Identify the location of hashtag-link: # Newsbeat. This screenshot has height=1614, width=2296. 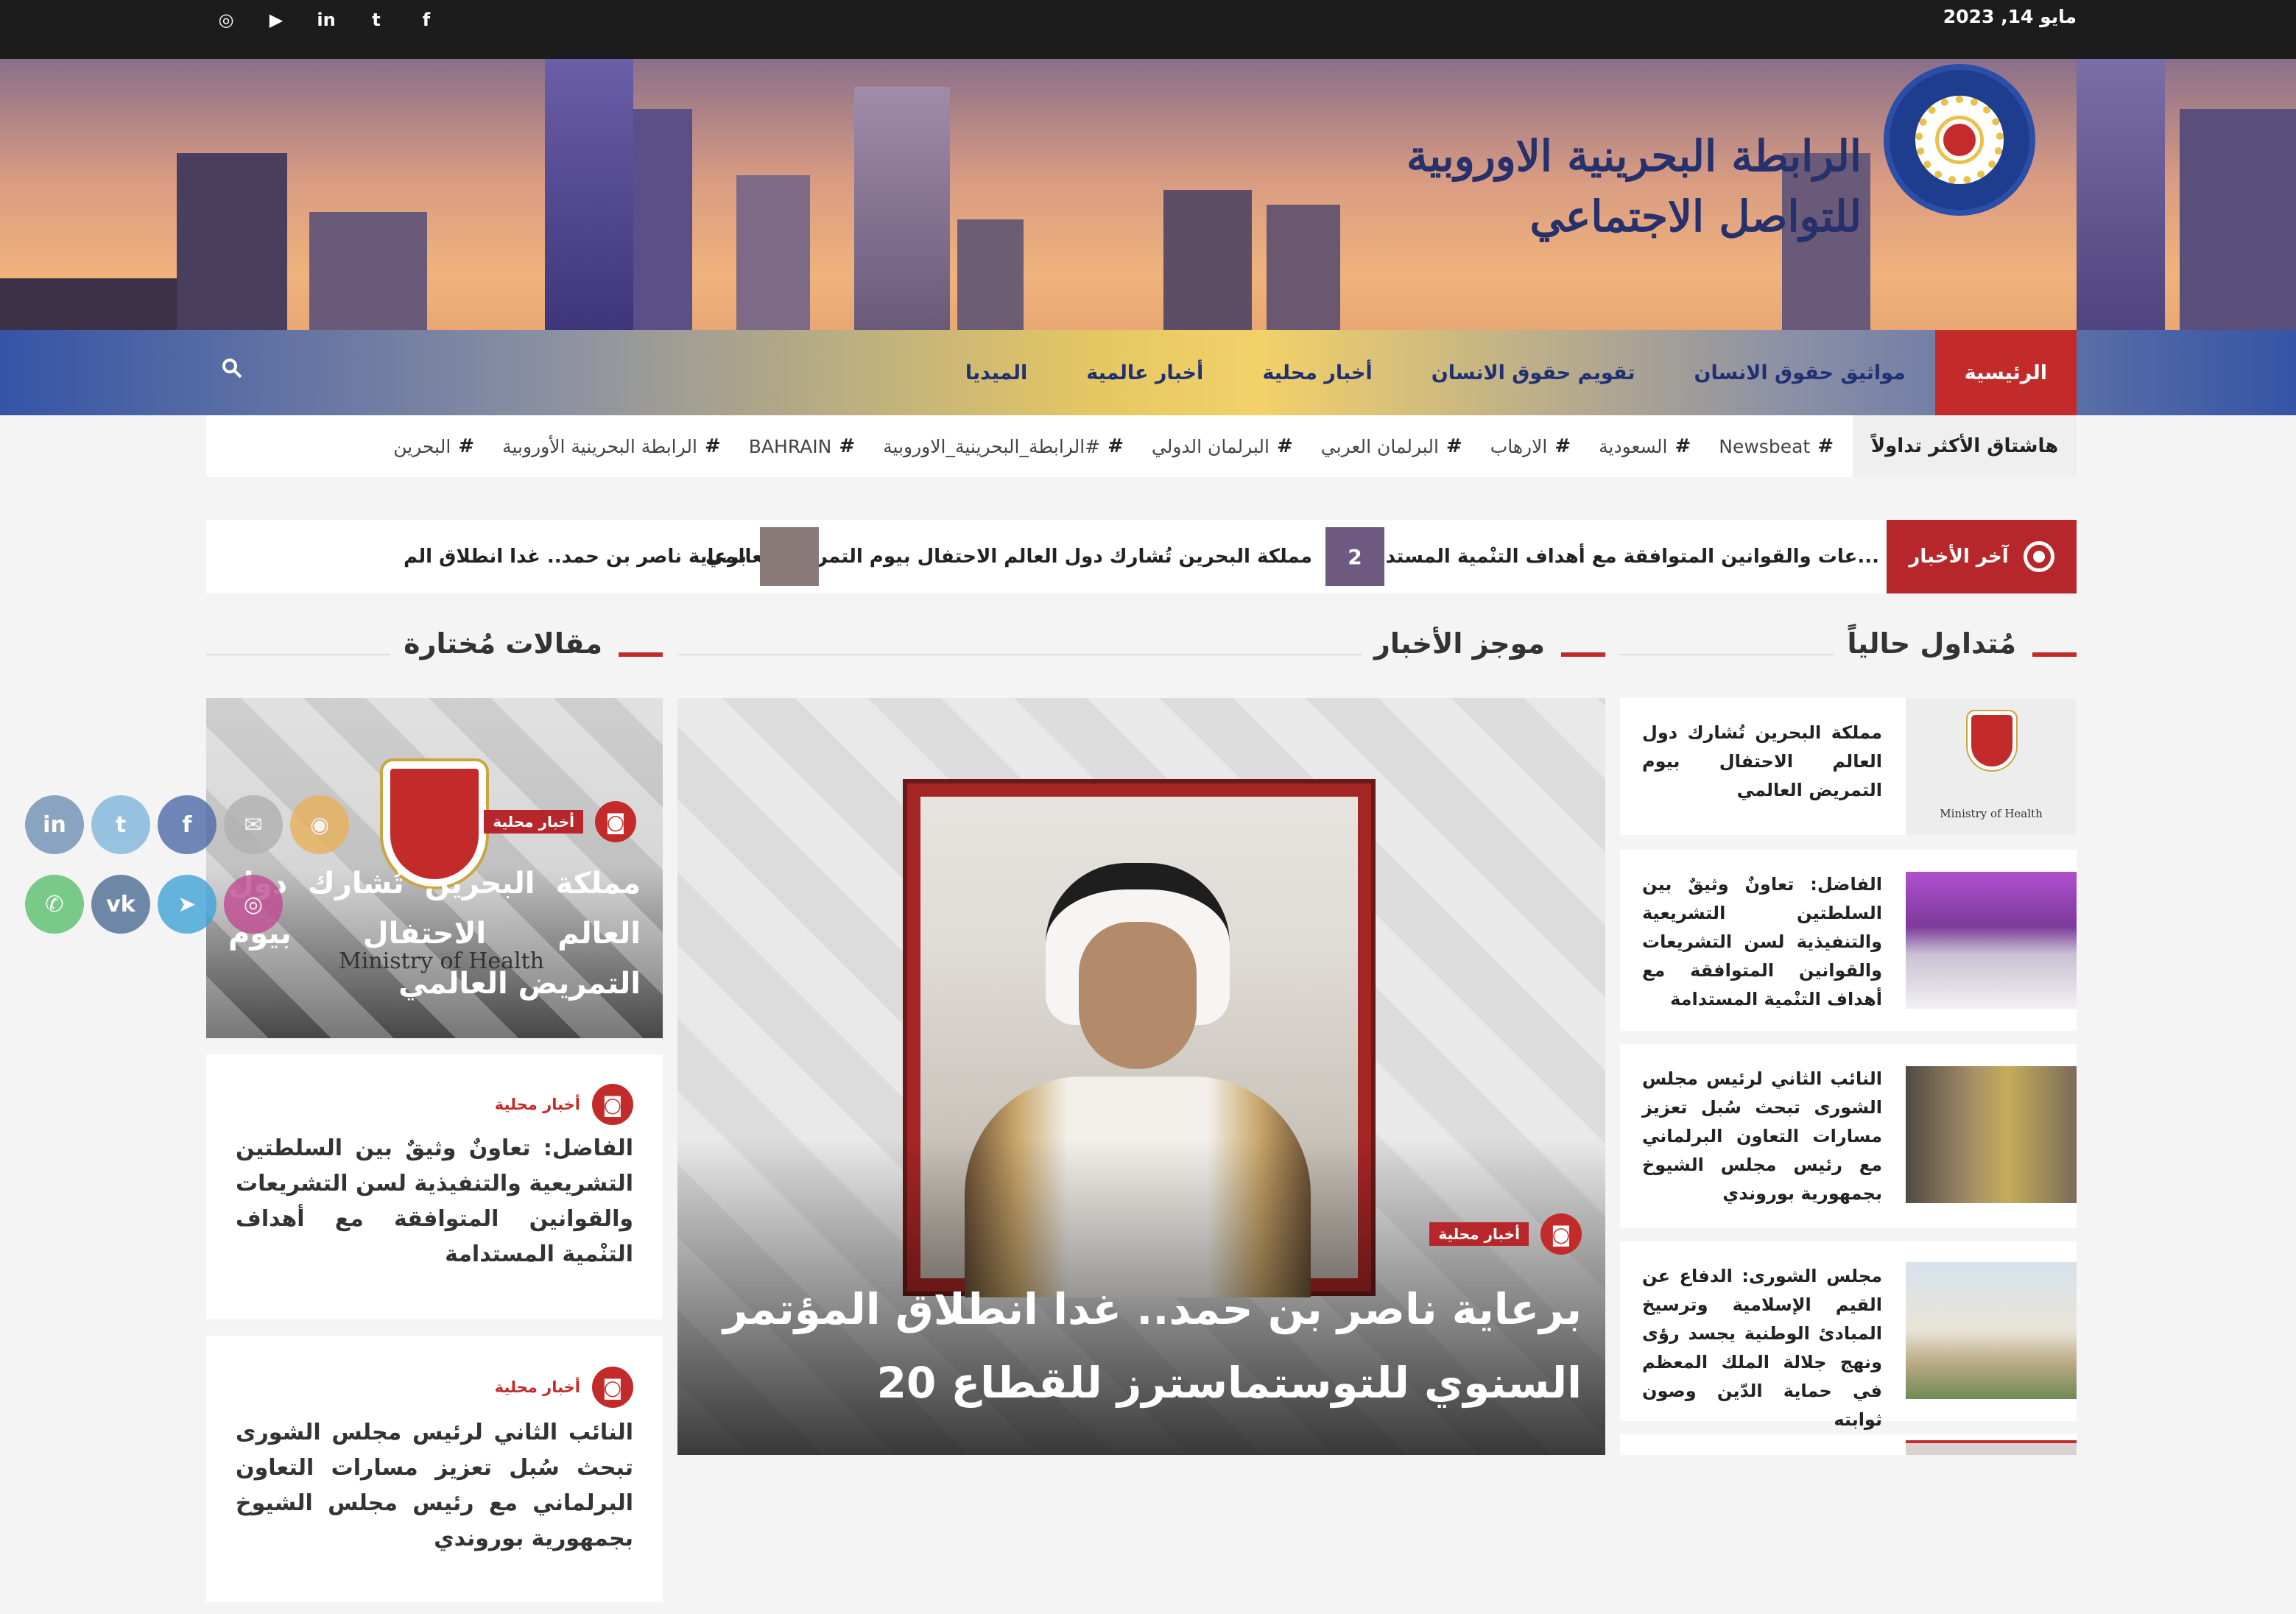
(1776, 446).